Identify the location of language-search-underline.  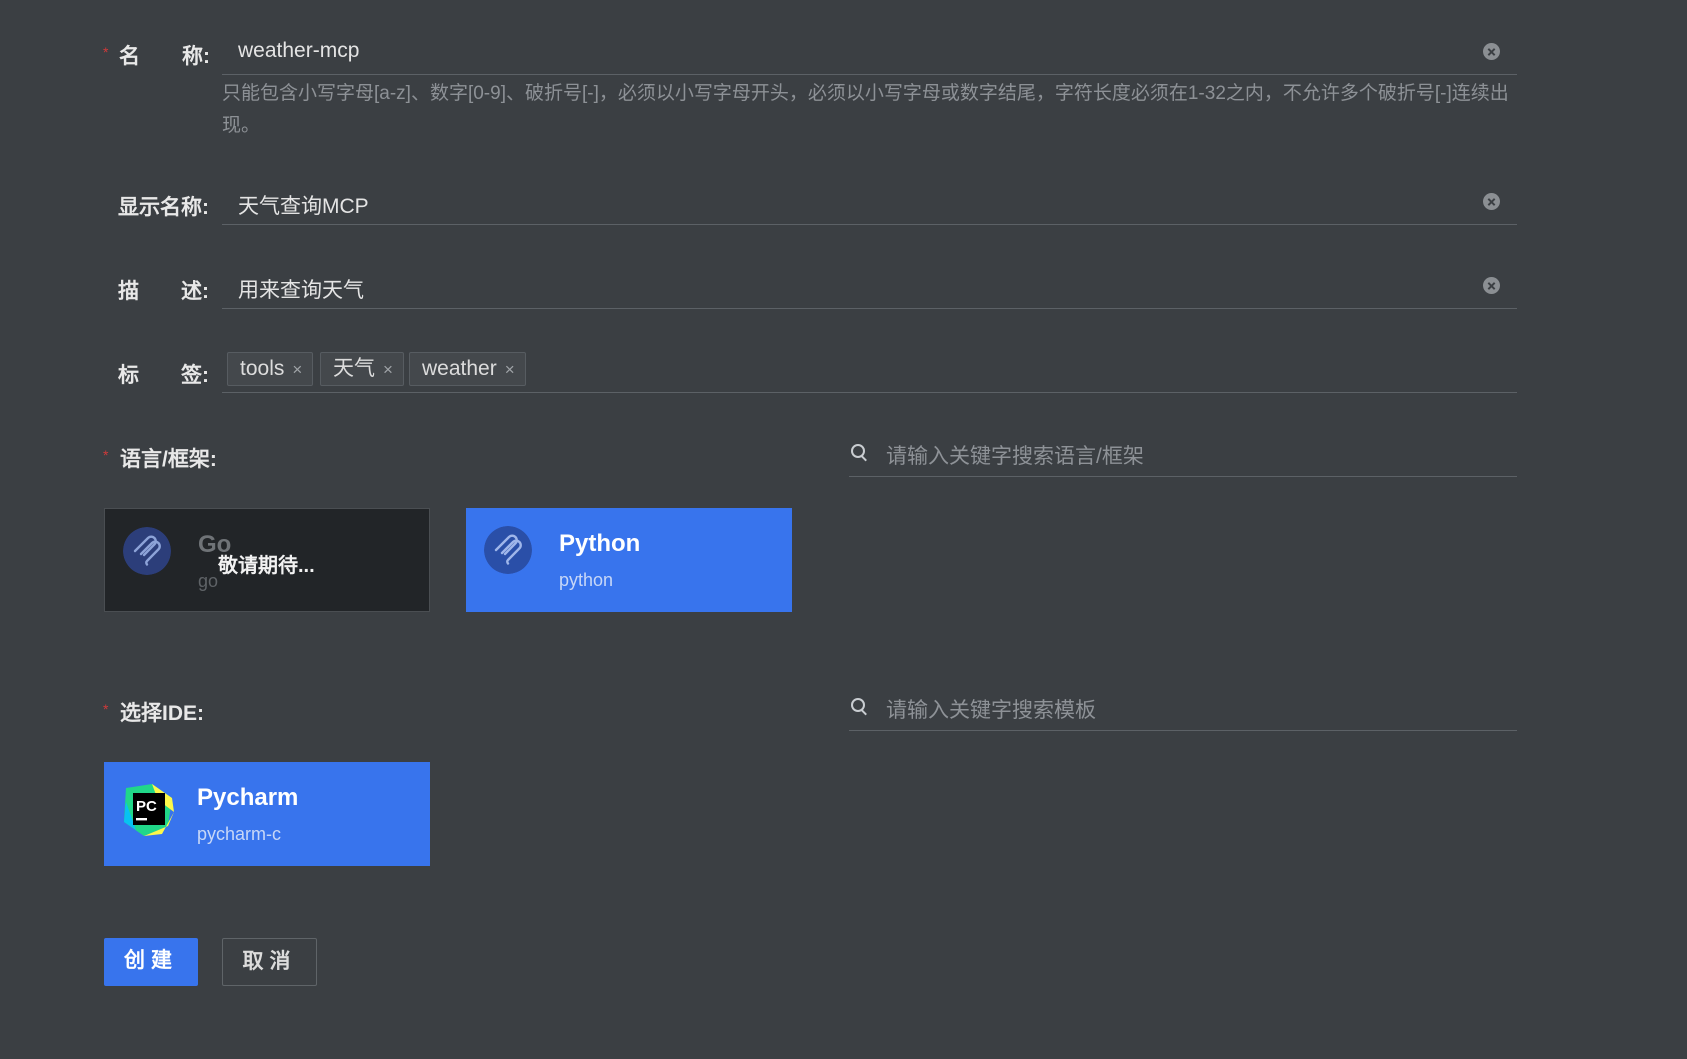
(1183, 476).